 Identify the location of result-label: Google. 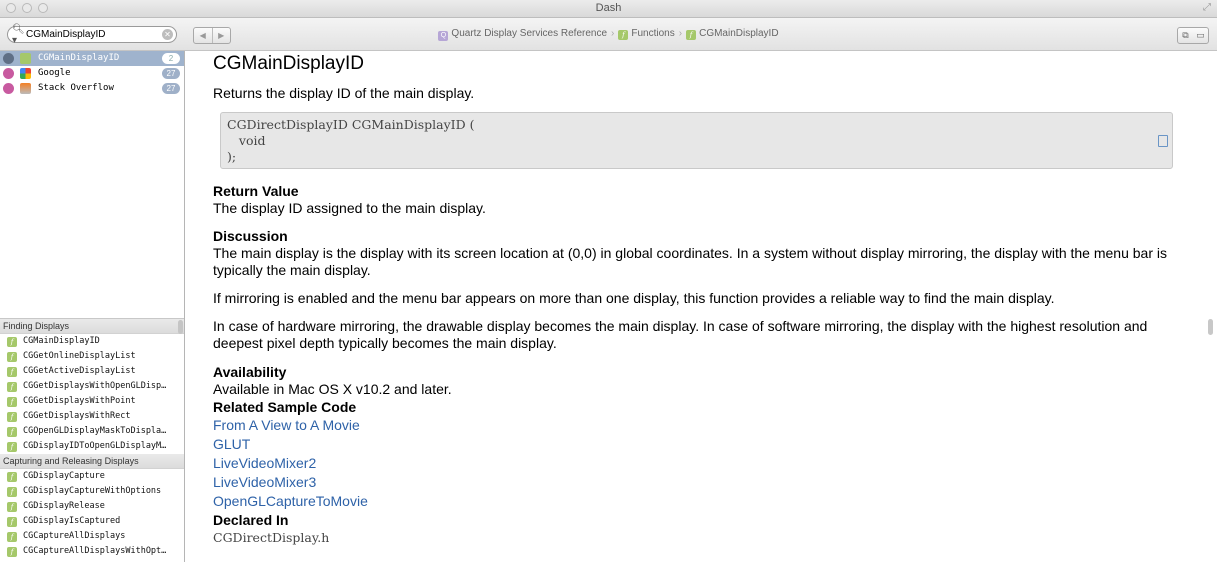
(54, 73).